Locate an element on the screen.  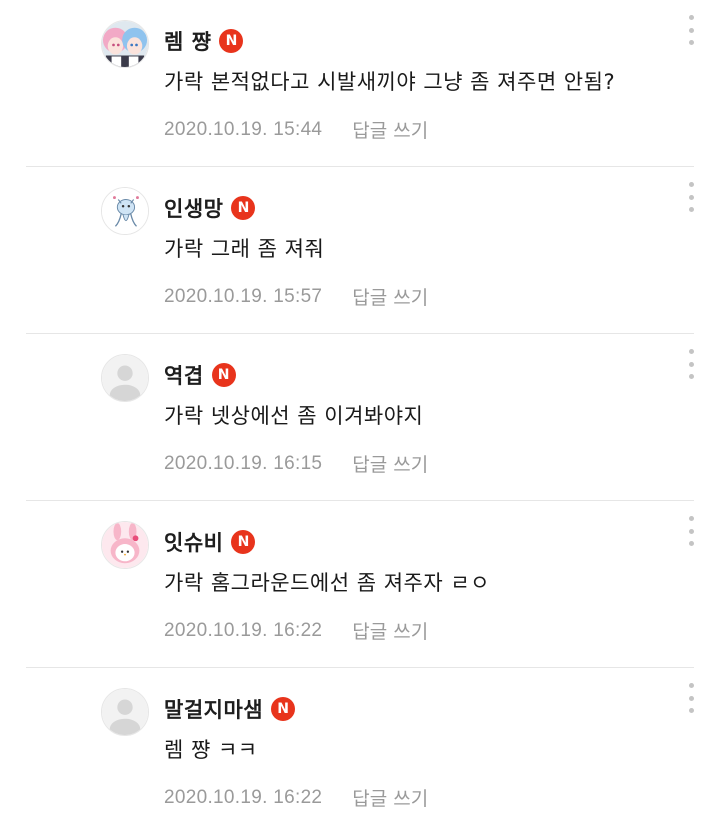
comment-date: 2020.10.19. 15:44 is located at coordinates (243, 129).